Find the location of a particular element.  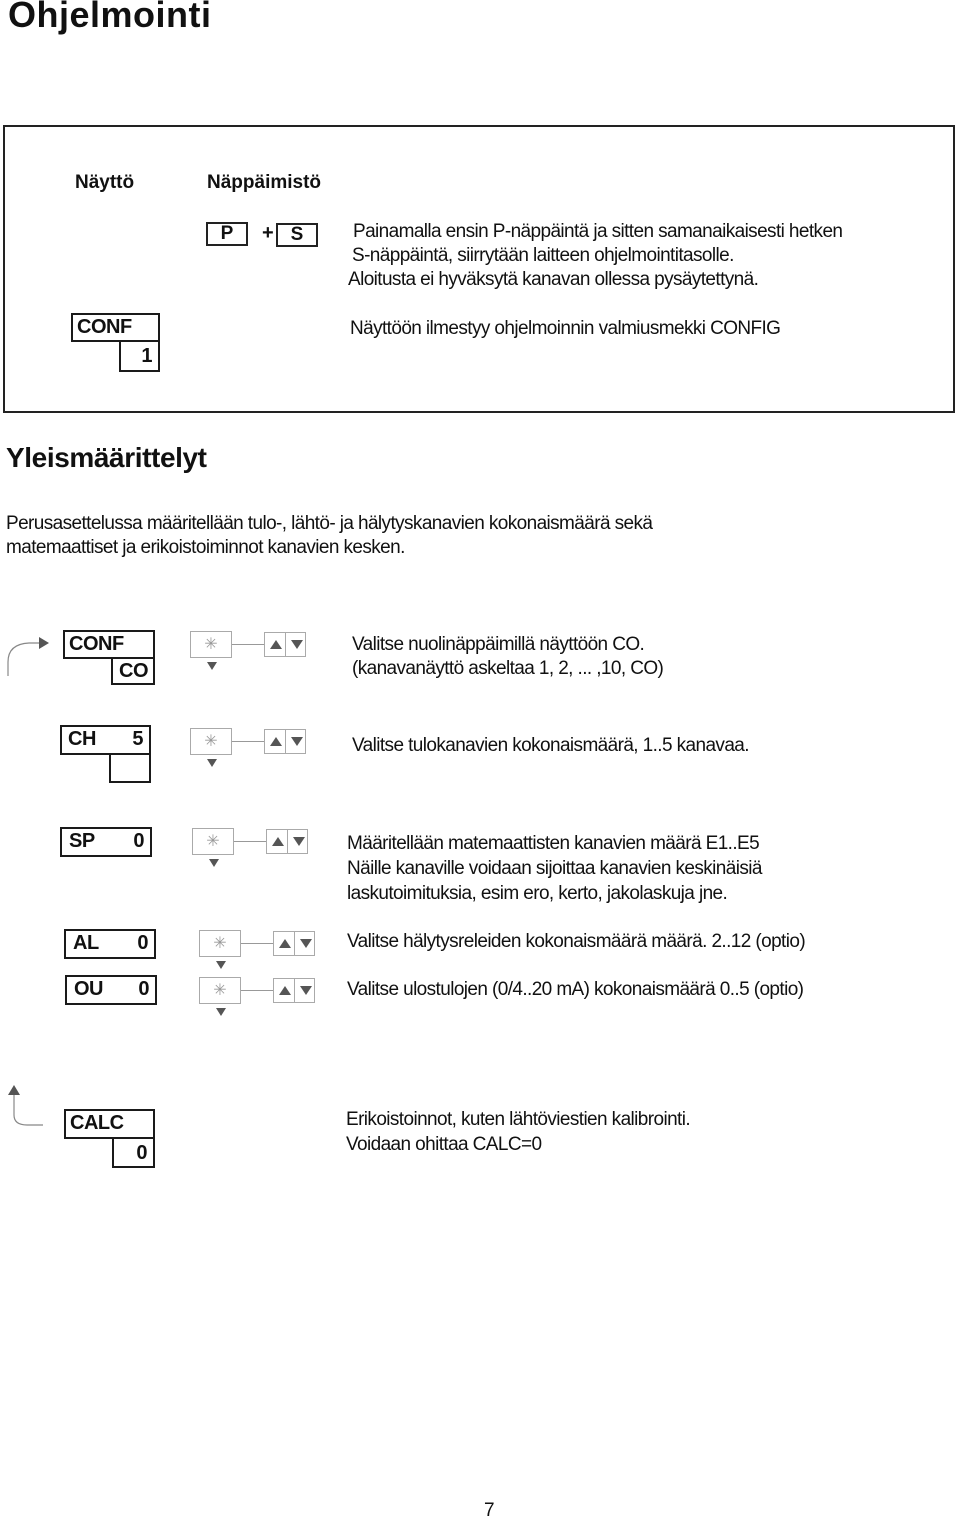

display-ou: OU 0 is located at coordinates (111, 990).